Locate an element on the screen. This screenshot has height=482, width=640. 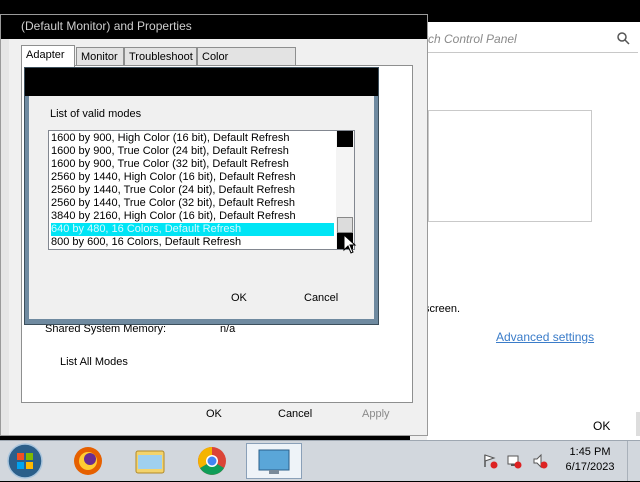
properties-title: (Default Monitor) and Properties is located at coordinates (106, 26).